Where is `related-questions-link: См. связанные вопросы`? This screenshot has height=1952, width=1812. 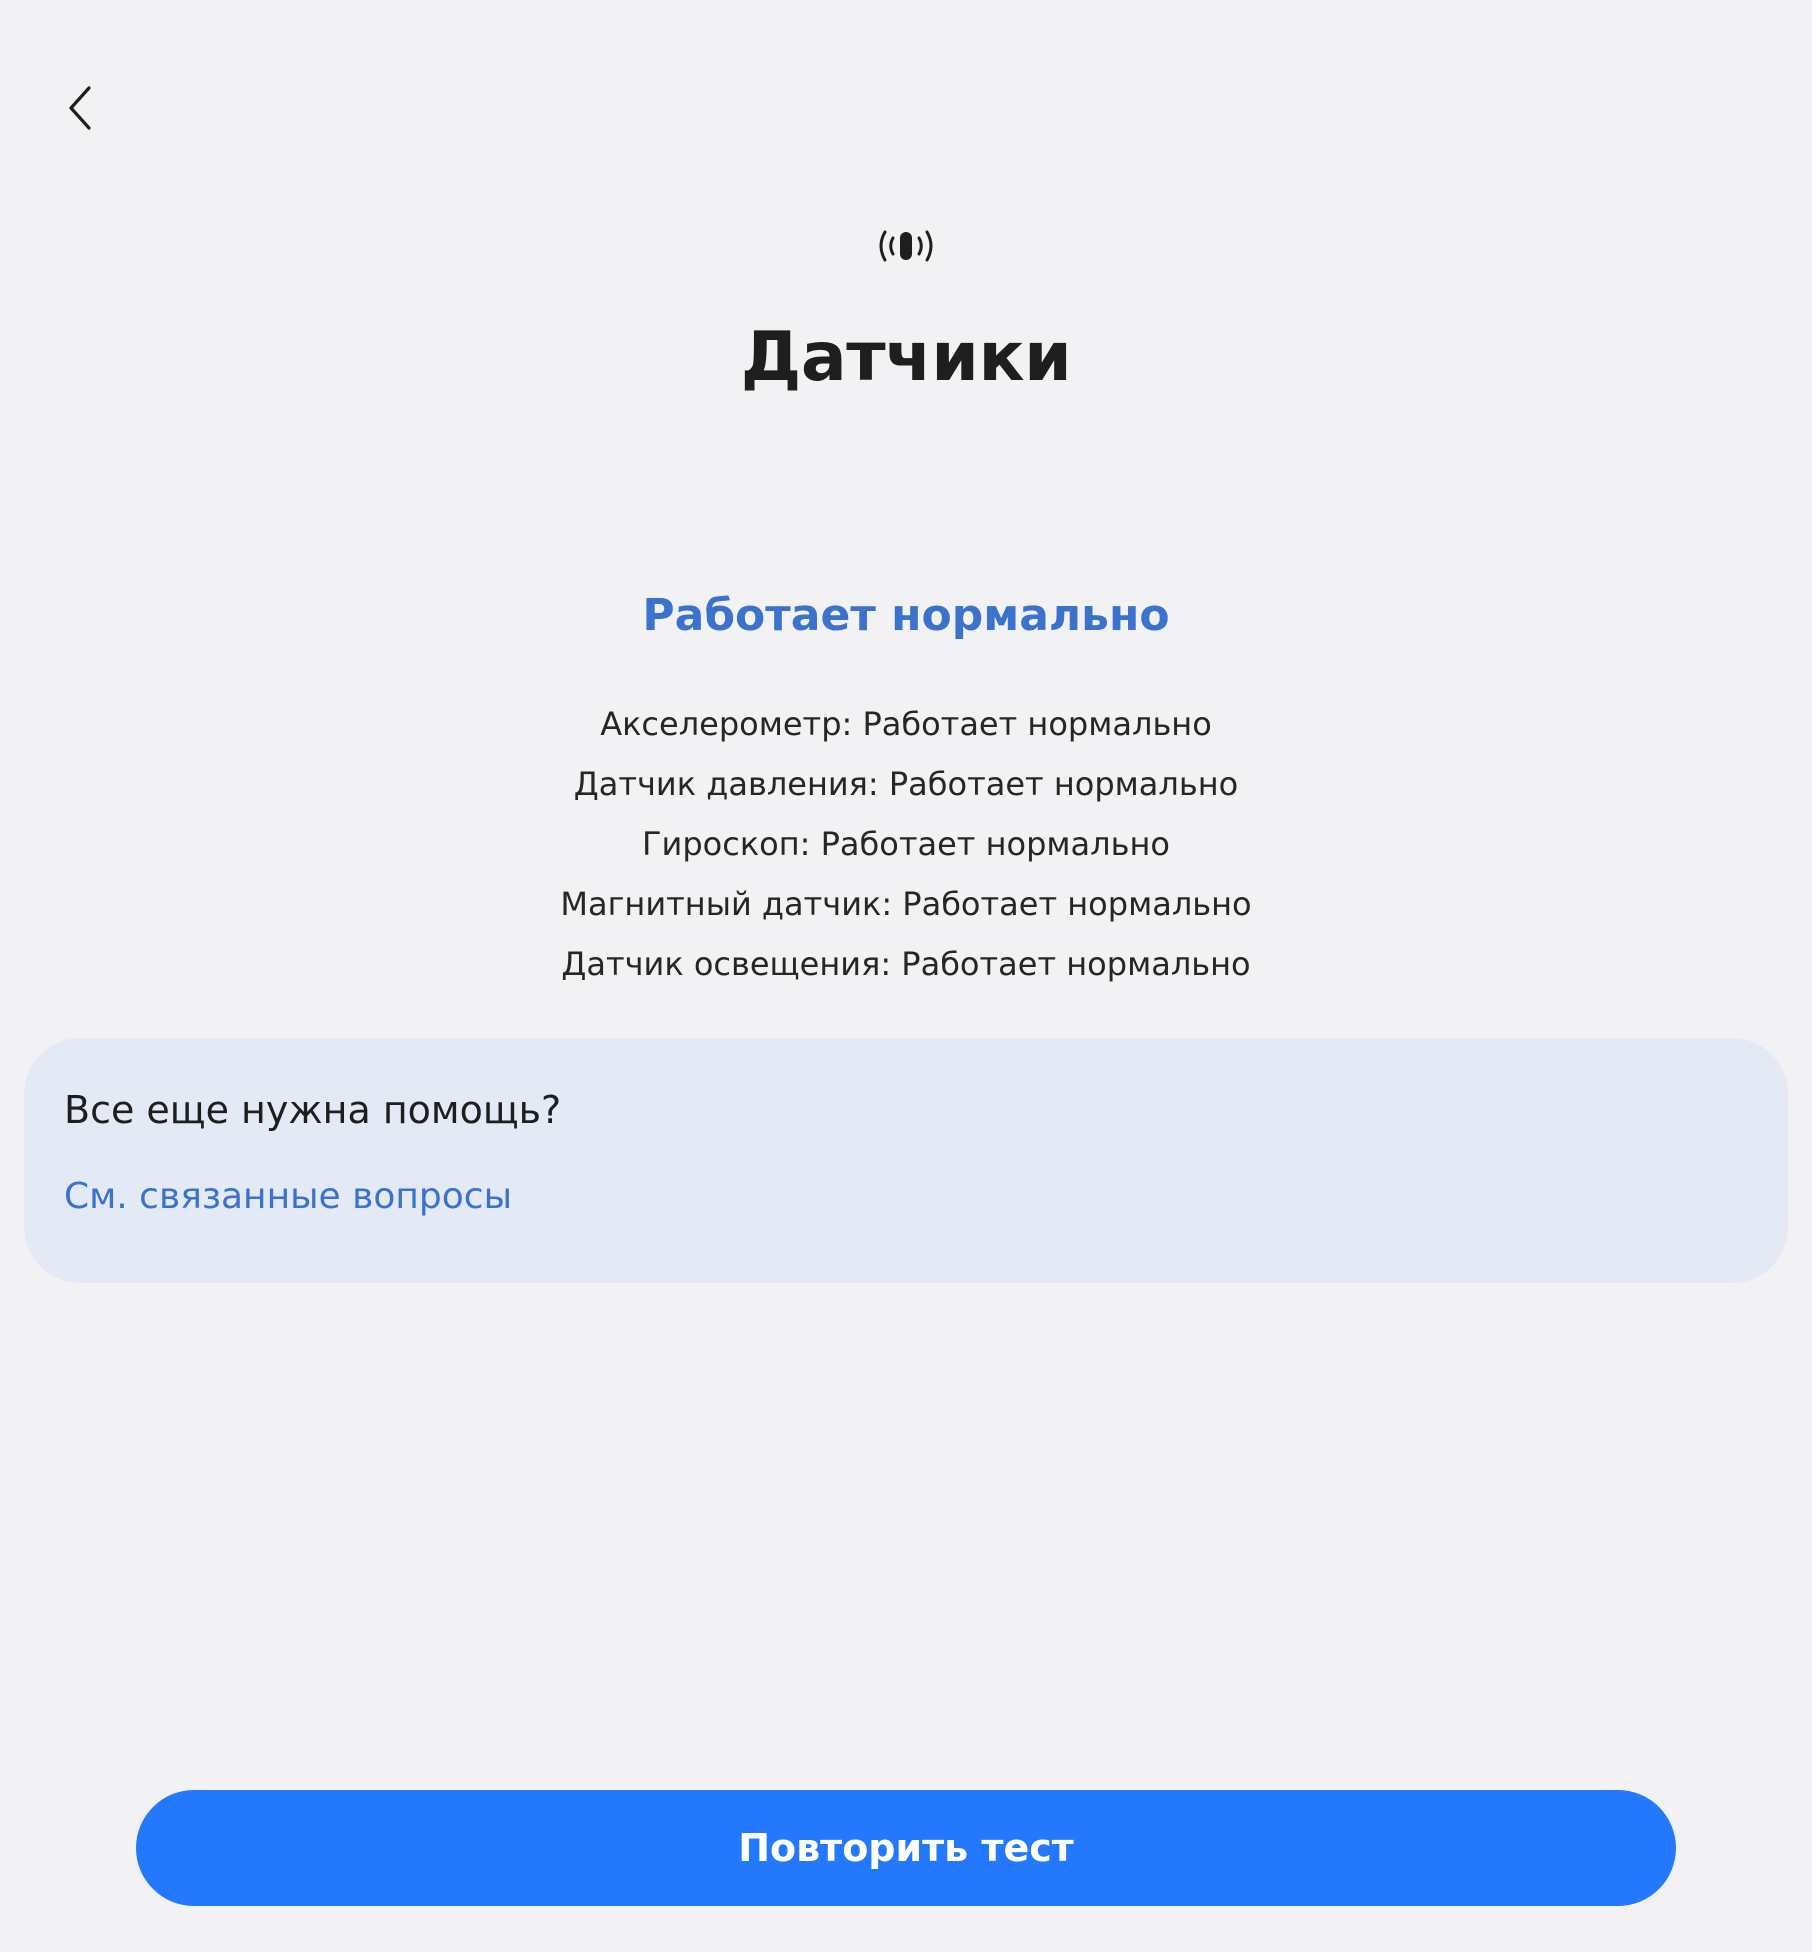 related-questions-link: См. связанные вопросы is located at coordinates (288, 1196).